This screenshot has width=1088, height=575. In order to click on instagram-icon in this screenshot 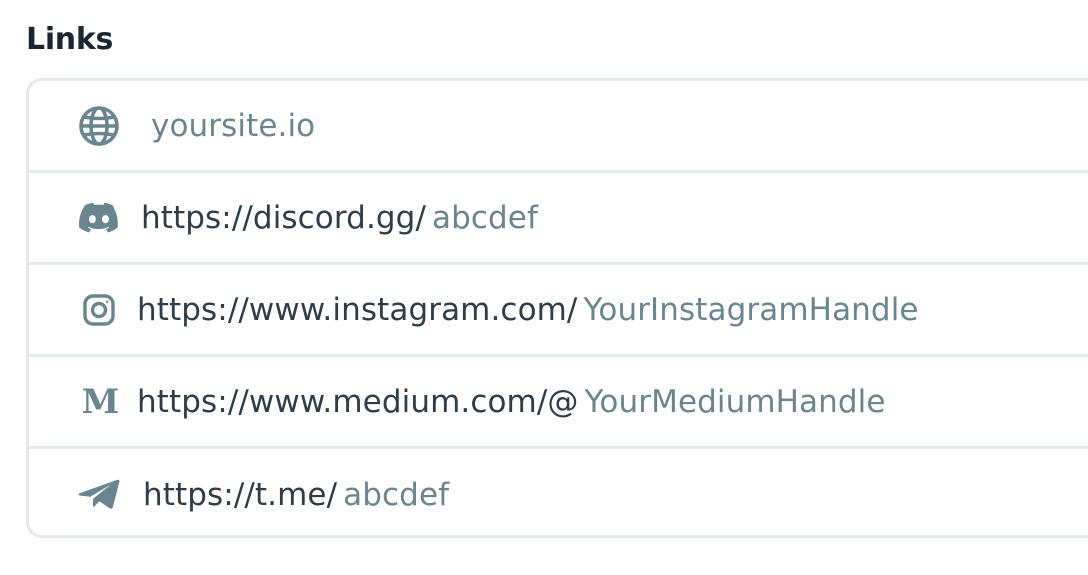, I will do `click(99, 310)`.